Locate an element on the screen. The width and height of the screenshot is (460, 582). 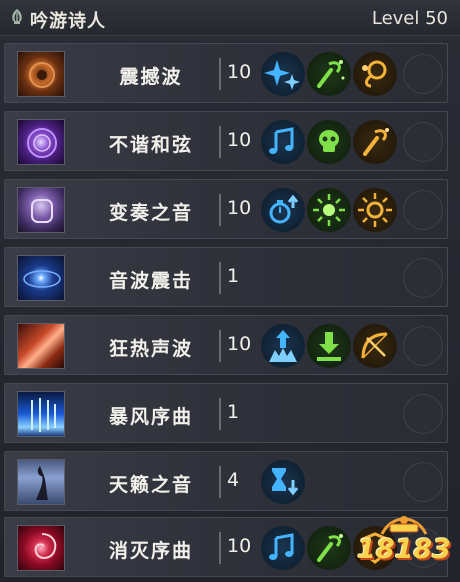
skill-name: 消灭序曲 is located at coordinates (150, 551).